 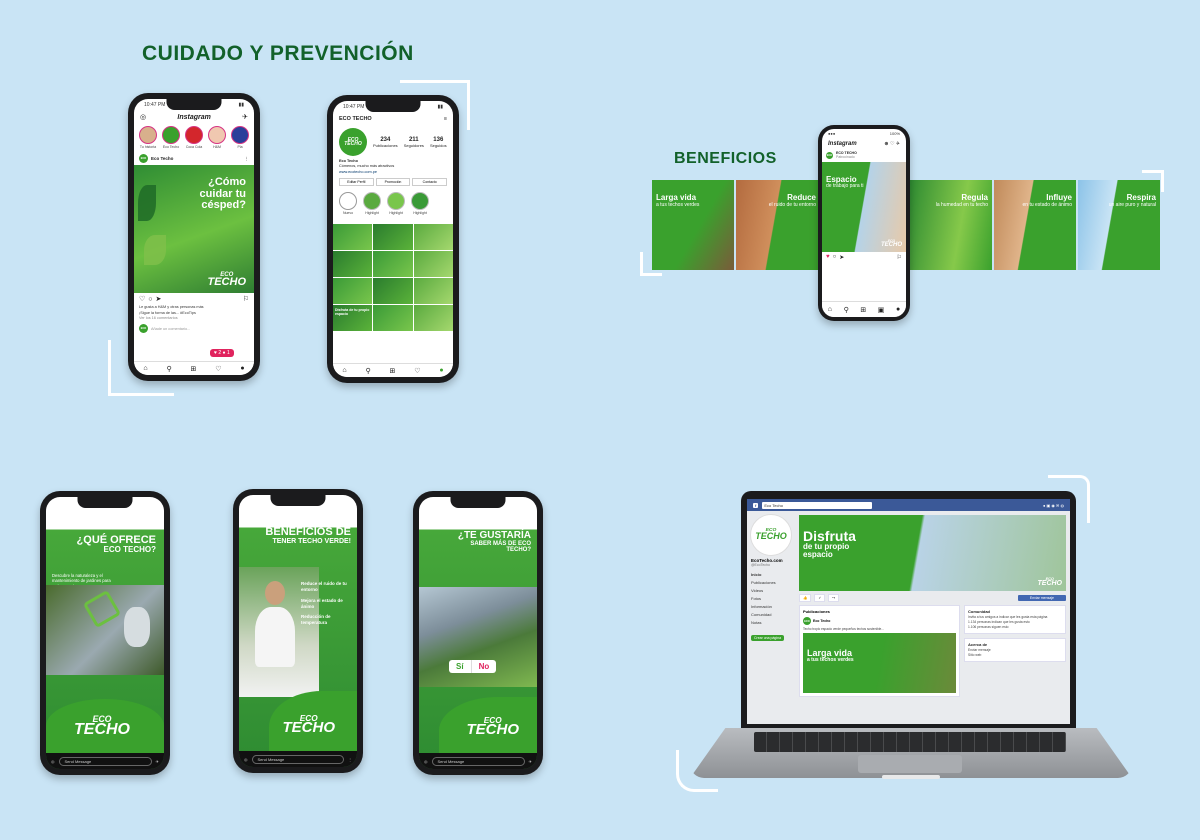 What do you see at coordinates (350, 759) in the screenshot?
I see `send-icon: ⋮` at bounding box center [350, 759].